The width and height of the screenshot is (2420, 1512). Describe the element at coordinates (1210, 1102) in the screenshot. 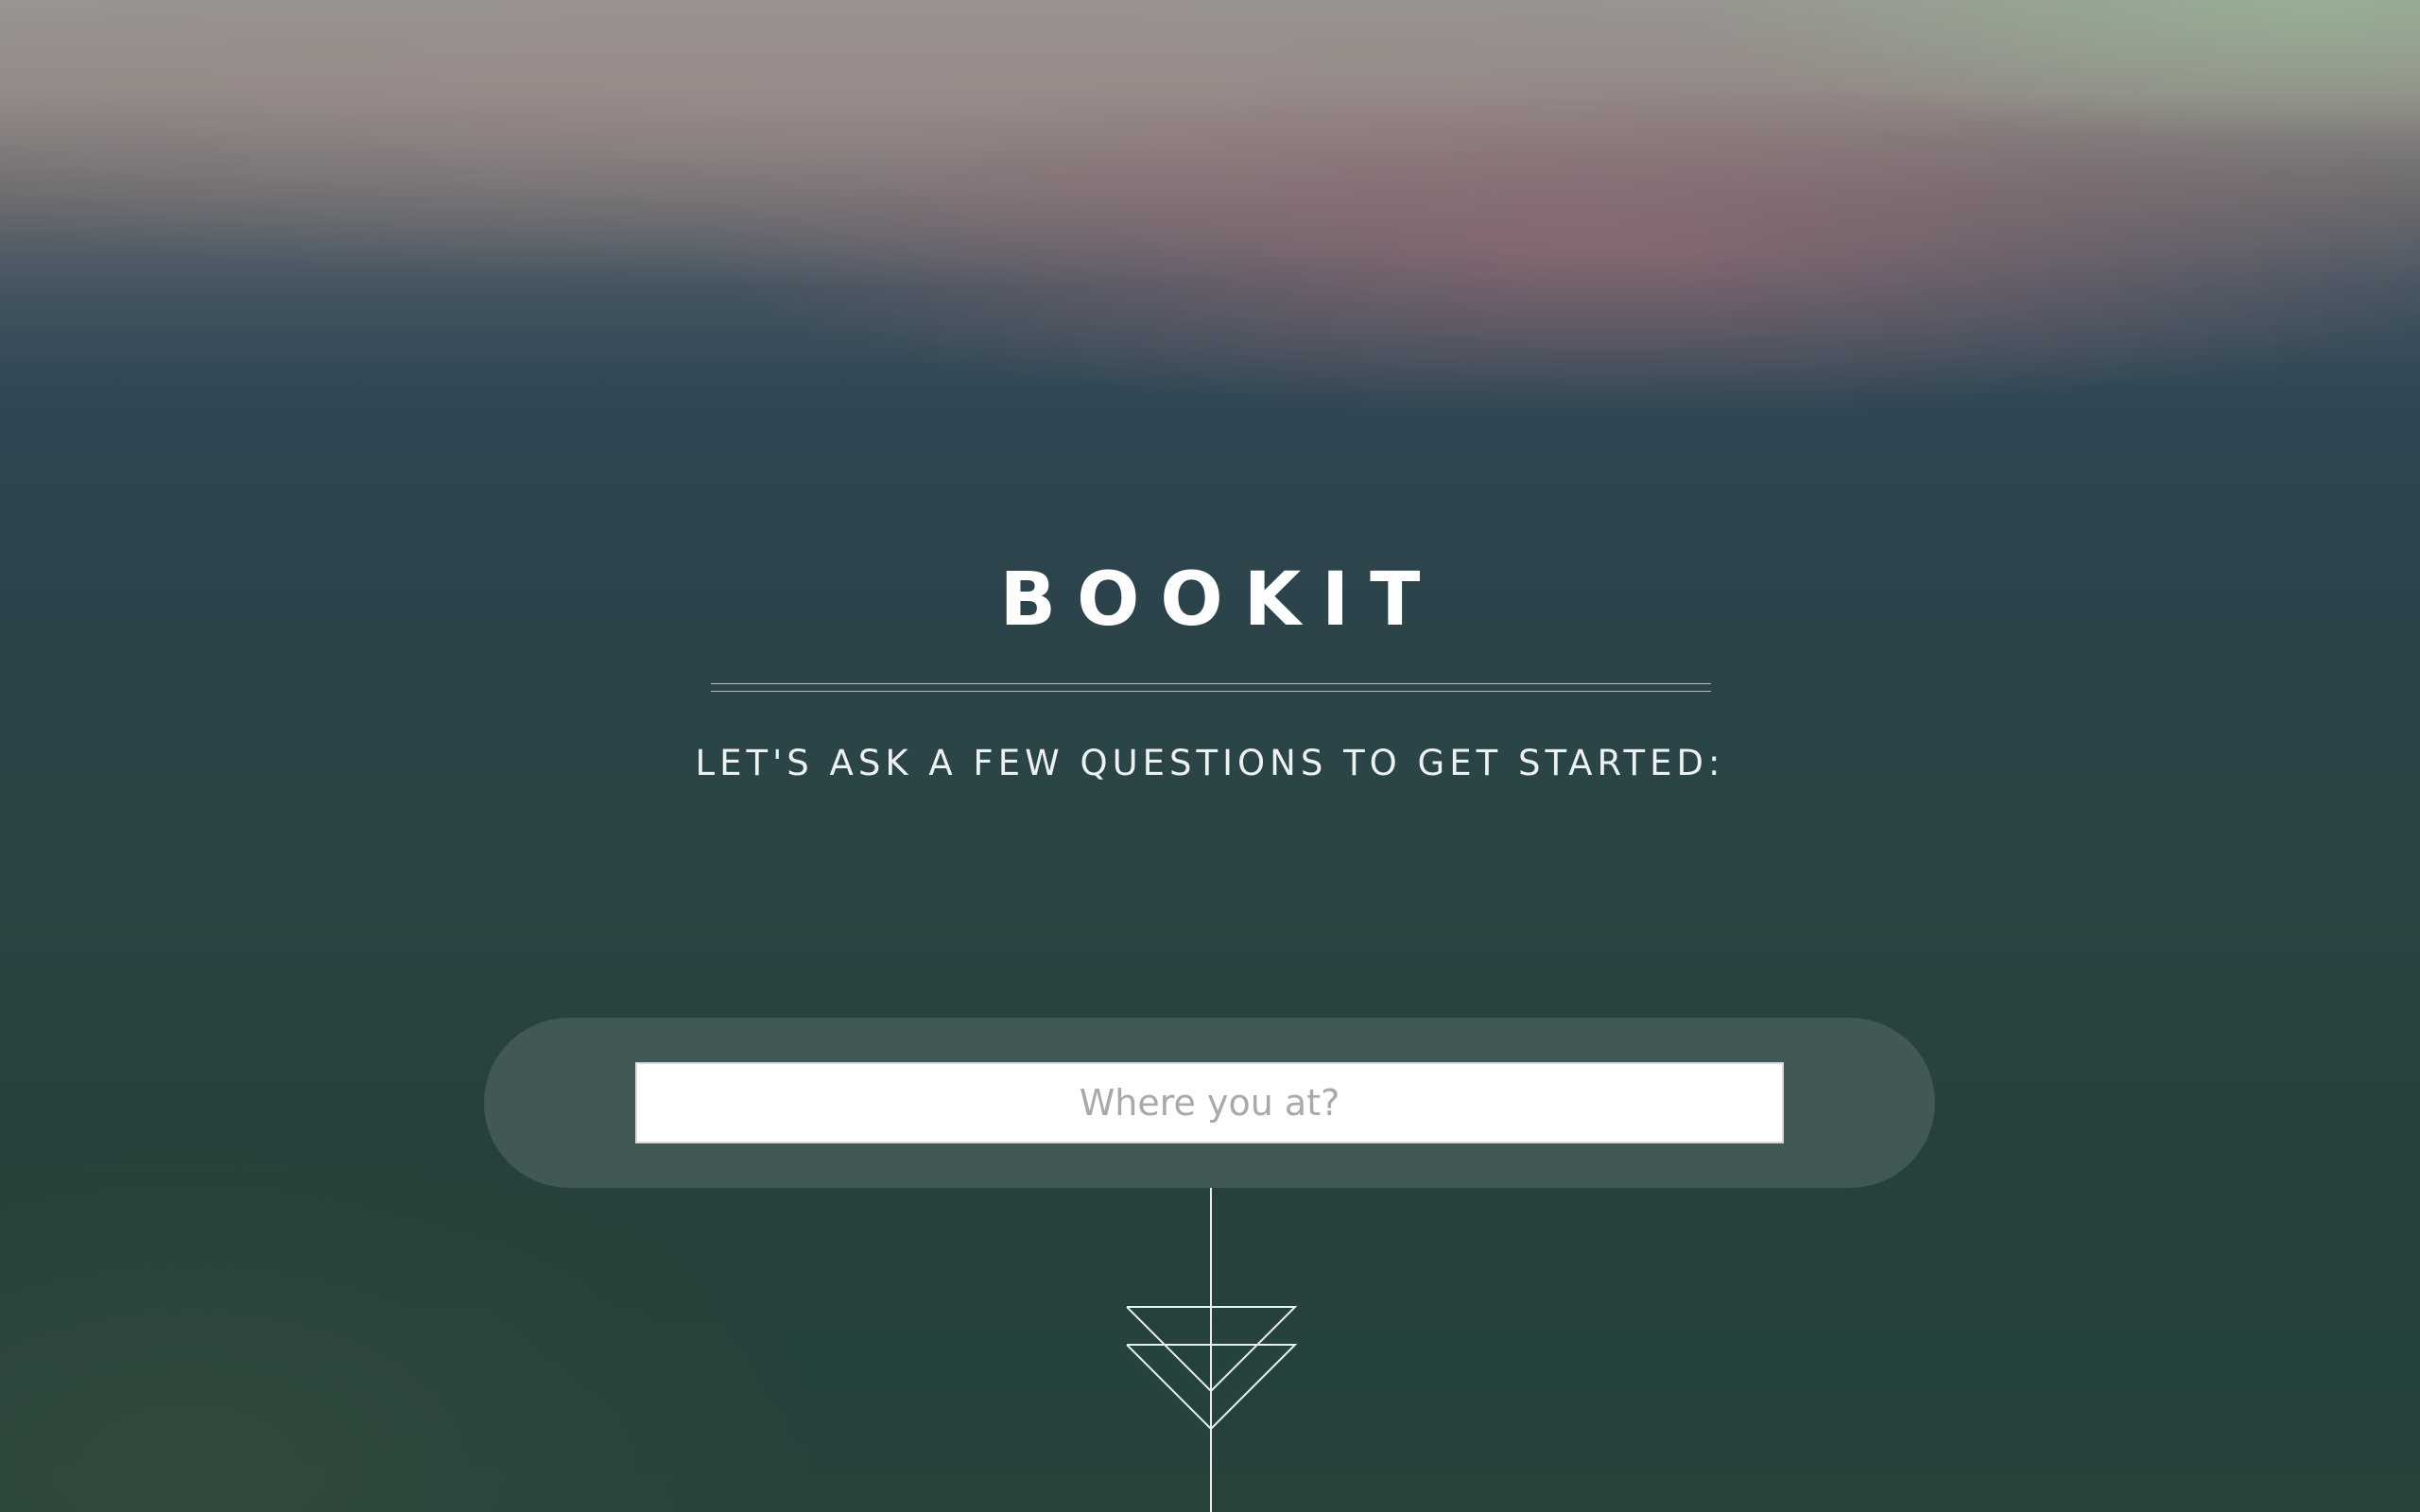

I see `location-input` at that location.